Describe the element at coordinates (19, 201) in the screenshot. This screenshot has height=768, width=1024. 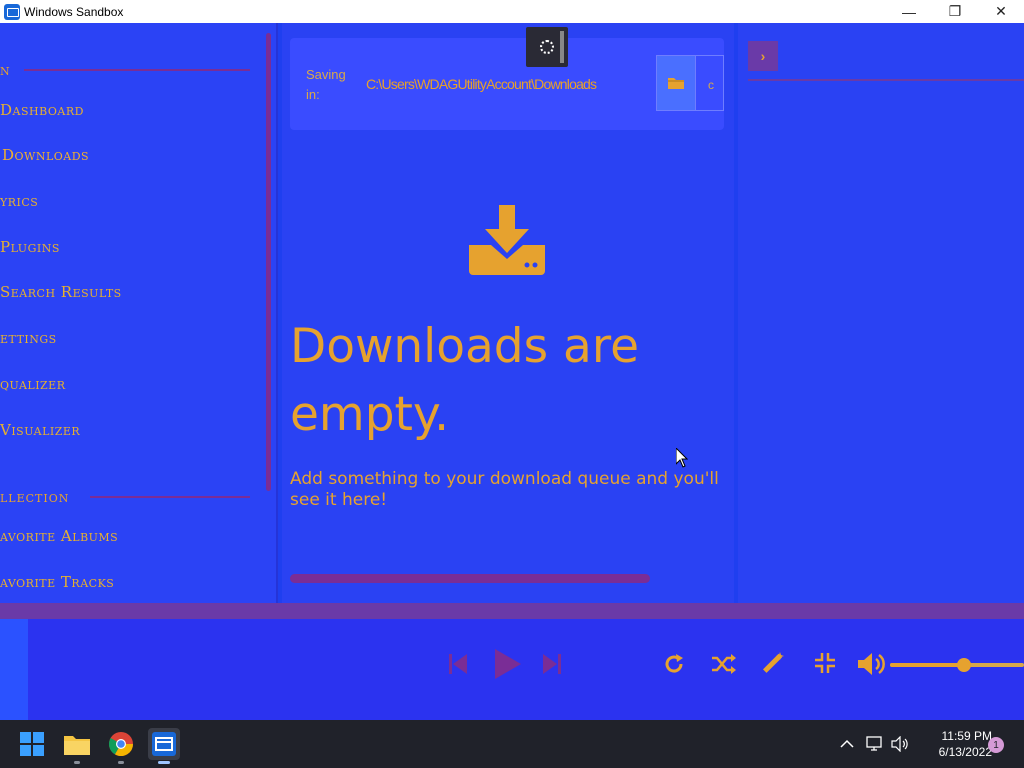
I see `sidebar-item-lyrics: yrics` at that location.